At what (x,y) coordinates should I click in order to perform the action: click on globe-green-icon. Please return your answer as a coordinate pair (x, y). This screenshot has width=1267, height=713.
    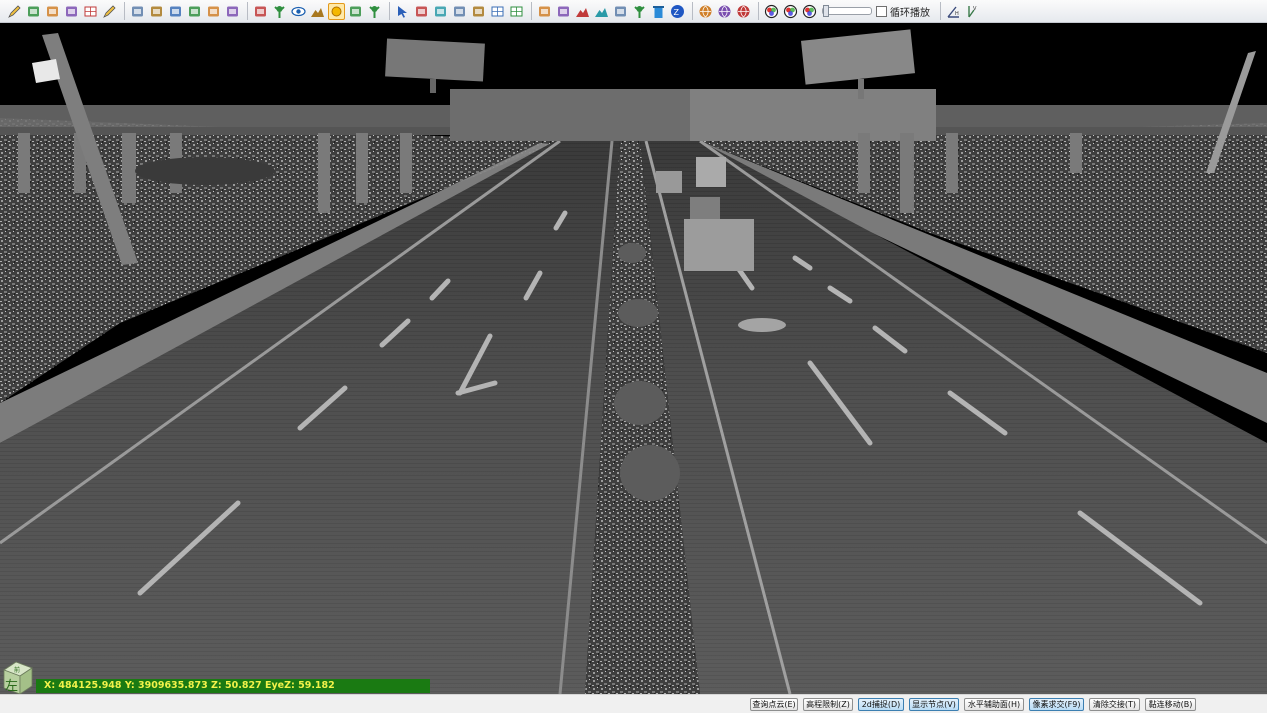
    Looking at the image, I should click on (743, 11).